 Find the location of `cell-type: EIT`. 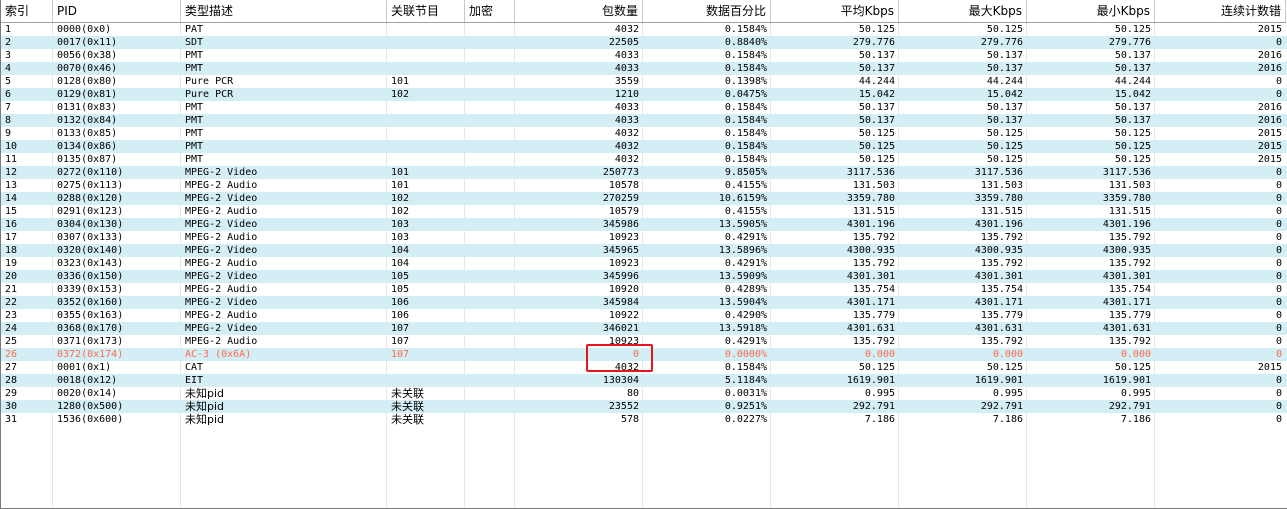

cell-type: EIT is located at coordinates (194, 380).